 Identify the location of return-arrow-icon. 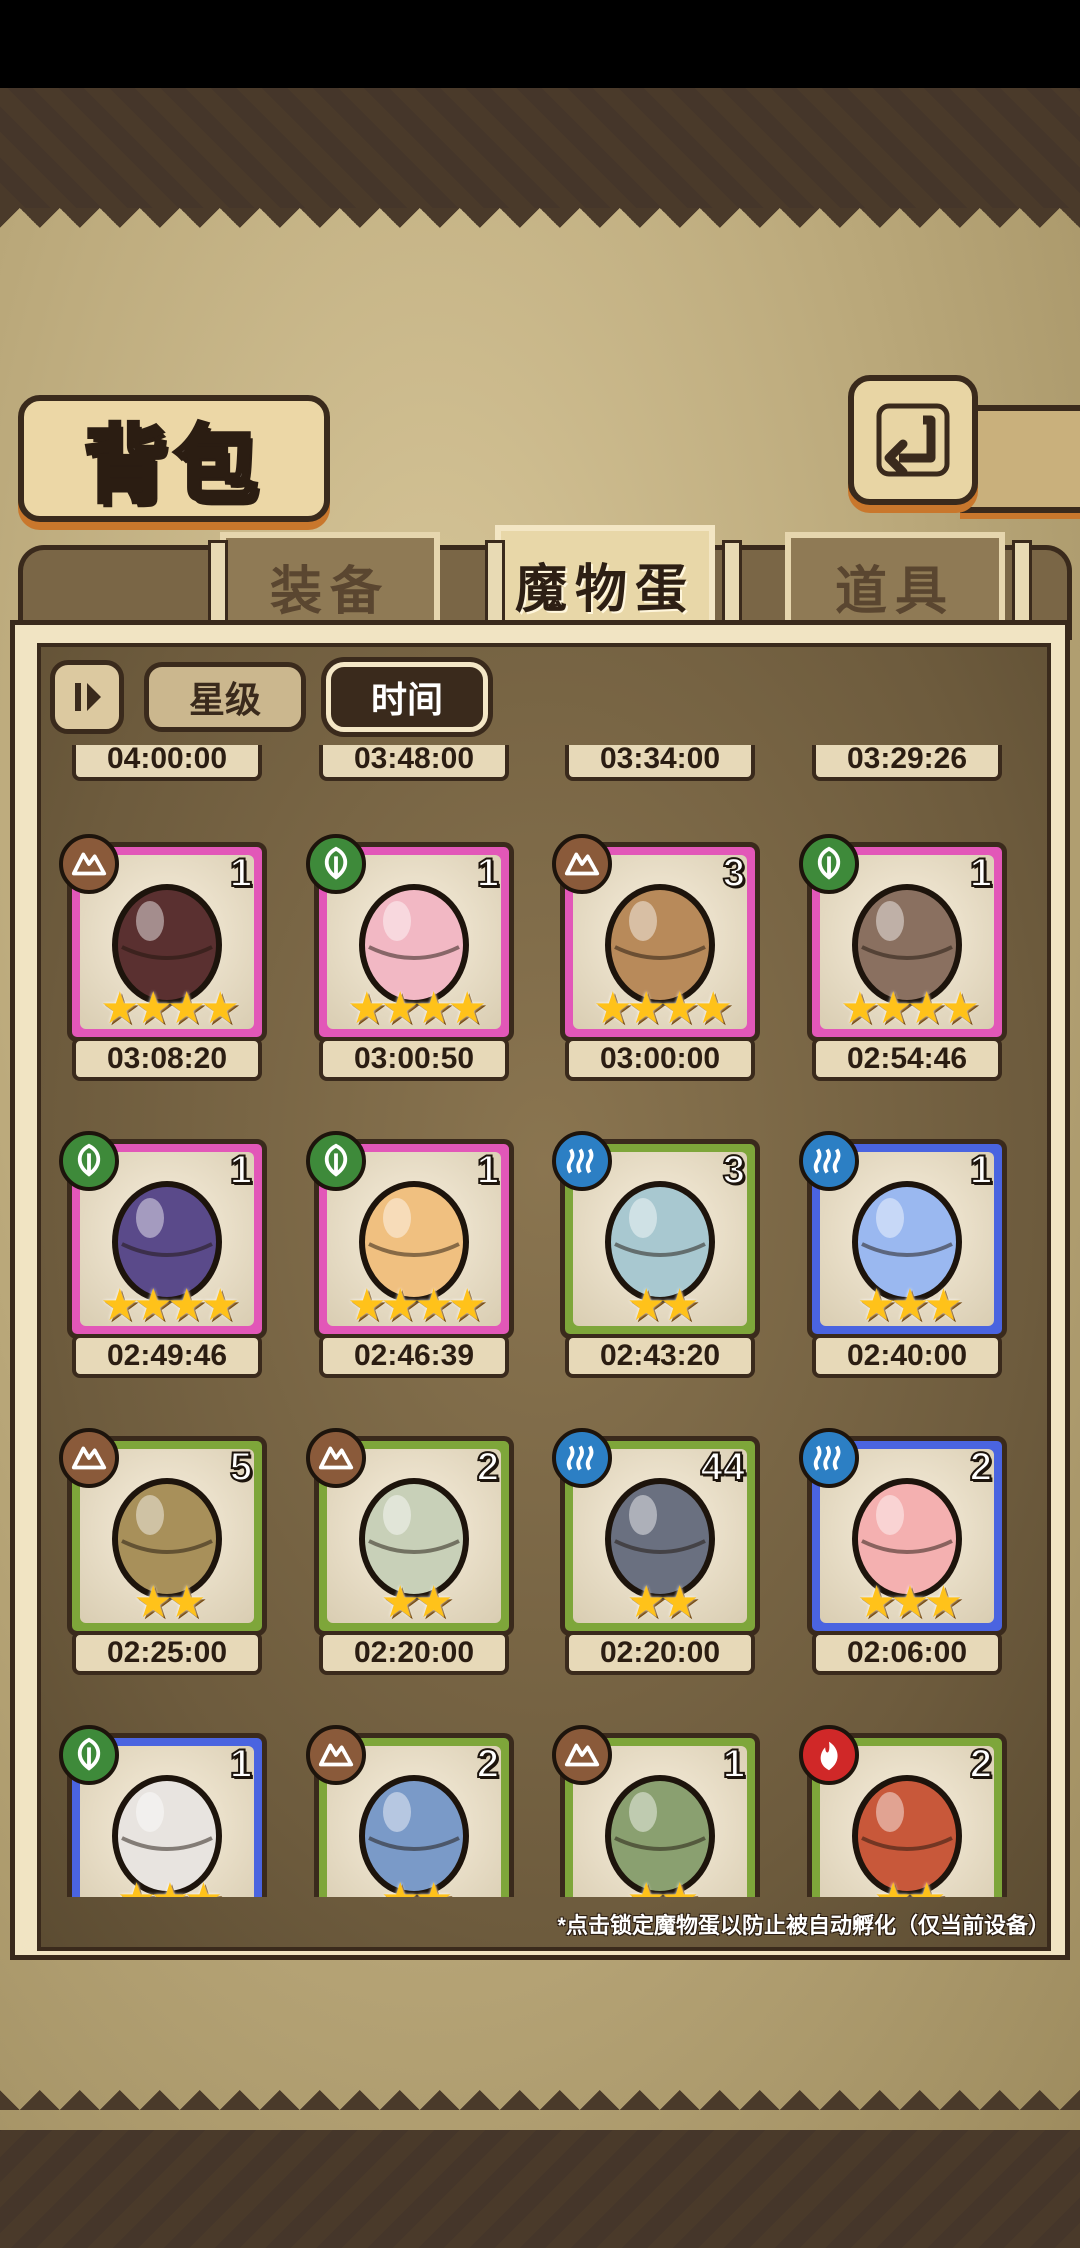
(913, 440).